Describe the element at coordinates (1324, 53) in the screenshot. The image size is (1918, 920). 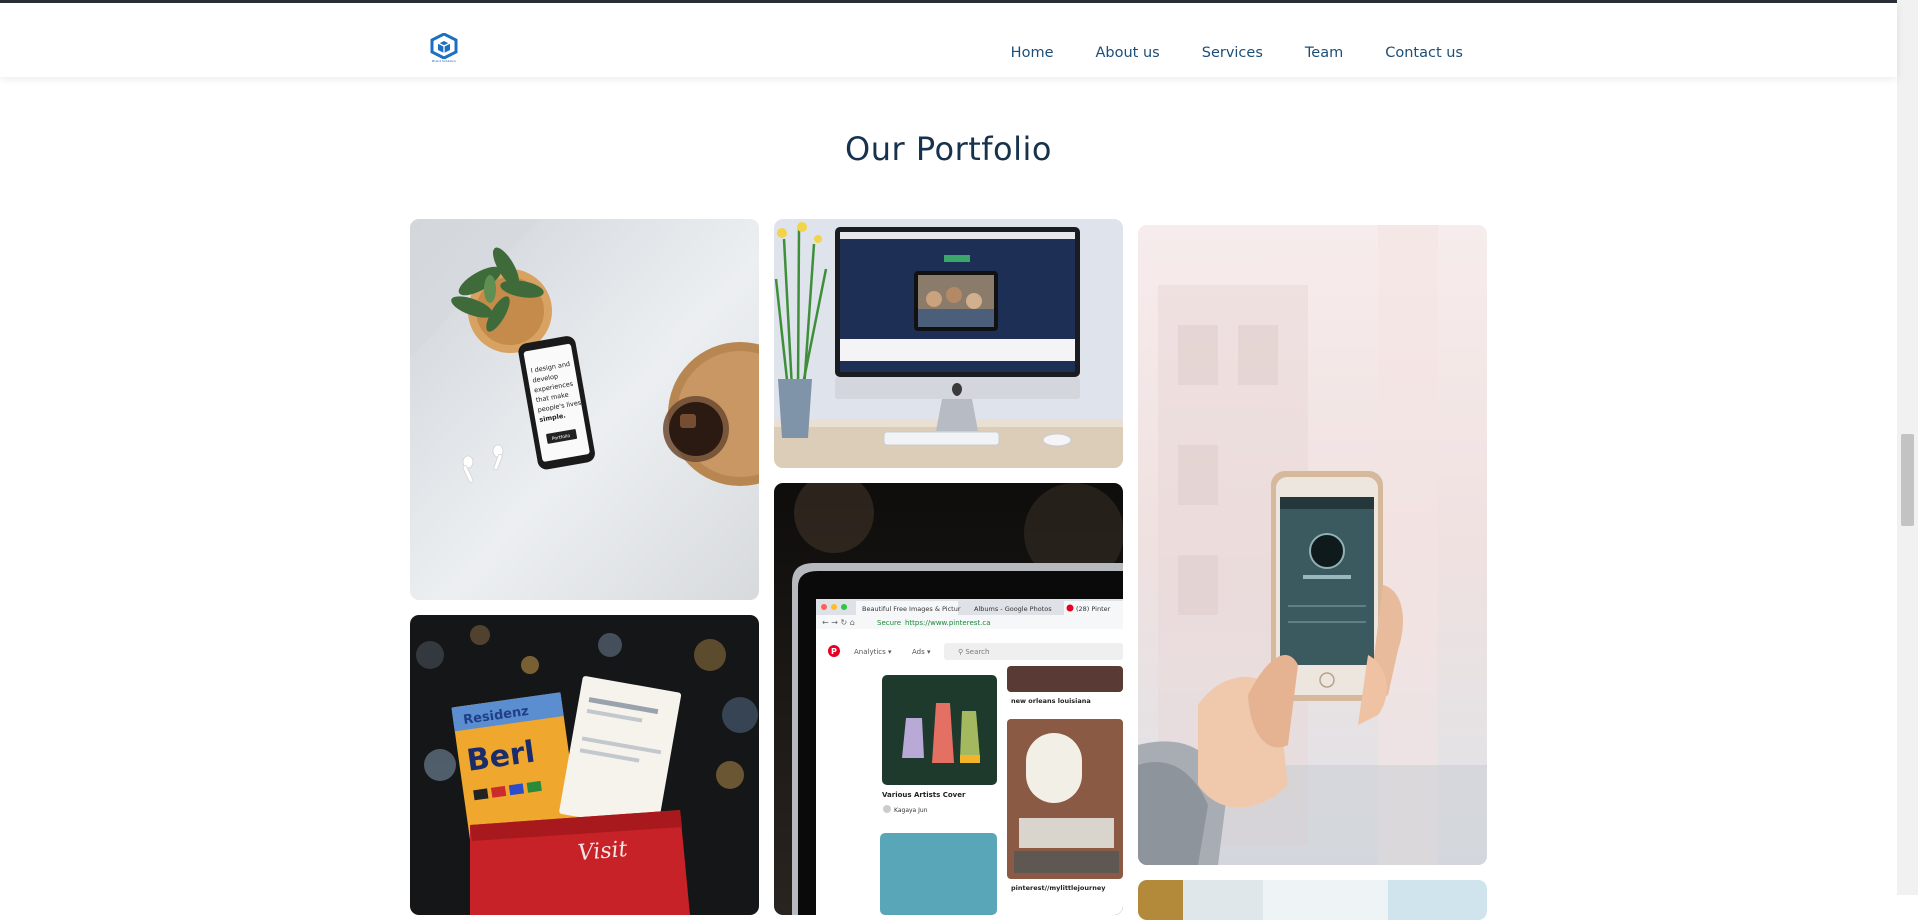
I see `nav-team: Team` at that location.